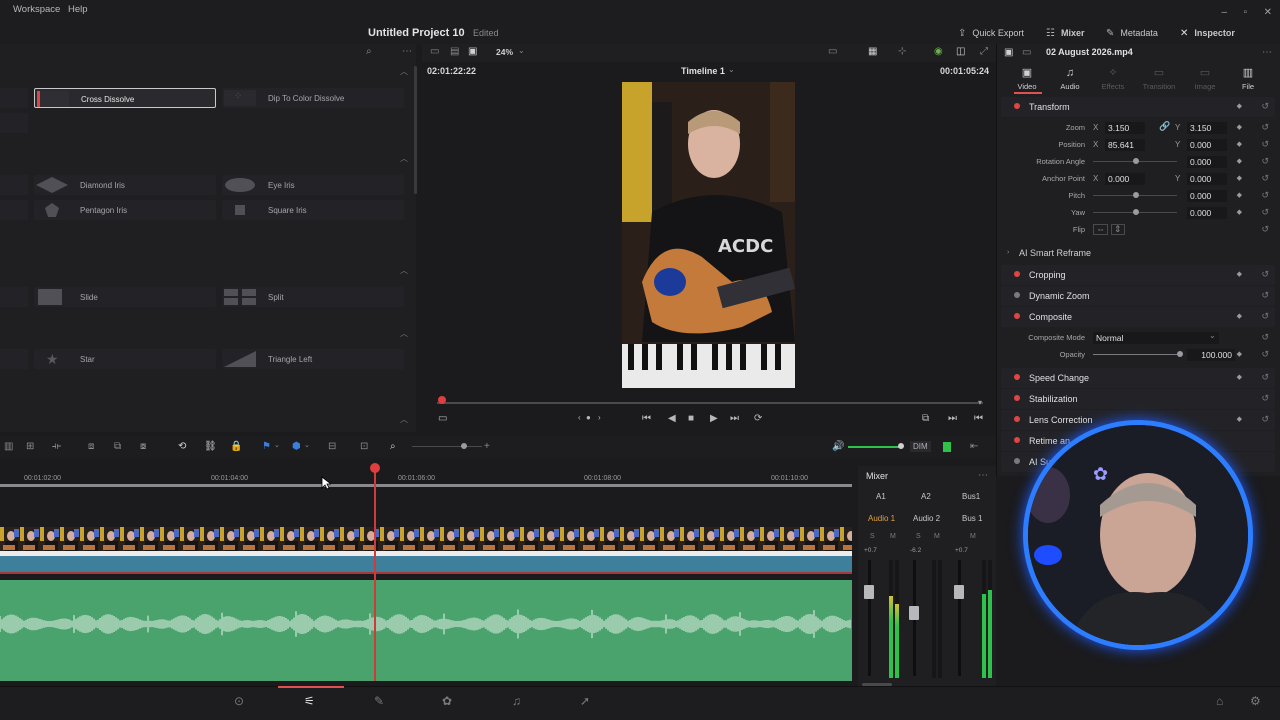 The height and width of the screenshot is (720, 1280). I want to click on metadata-button: ✎ Metadata, so click(1132, 33).